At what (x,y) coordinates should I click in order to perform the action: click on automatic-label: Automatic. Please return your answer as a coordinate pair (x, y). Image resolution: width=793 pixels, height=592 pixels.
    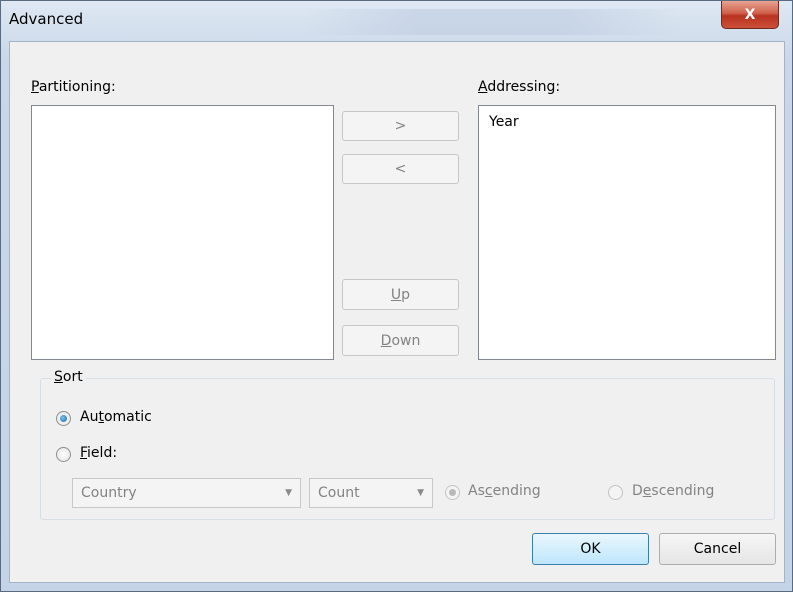
    Looking at the image, I should click on (116, 417).